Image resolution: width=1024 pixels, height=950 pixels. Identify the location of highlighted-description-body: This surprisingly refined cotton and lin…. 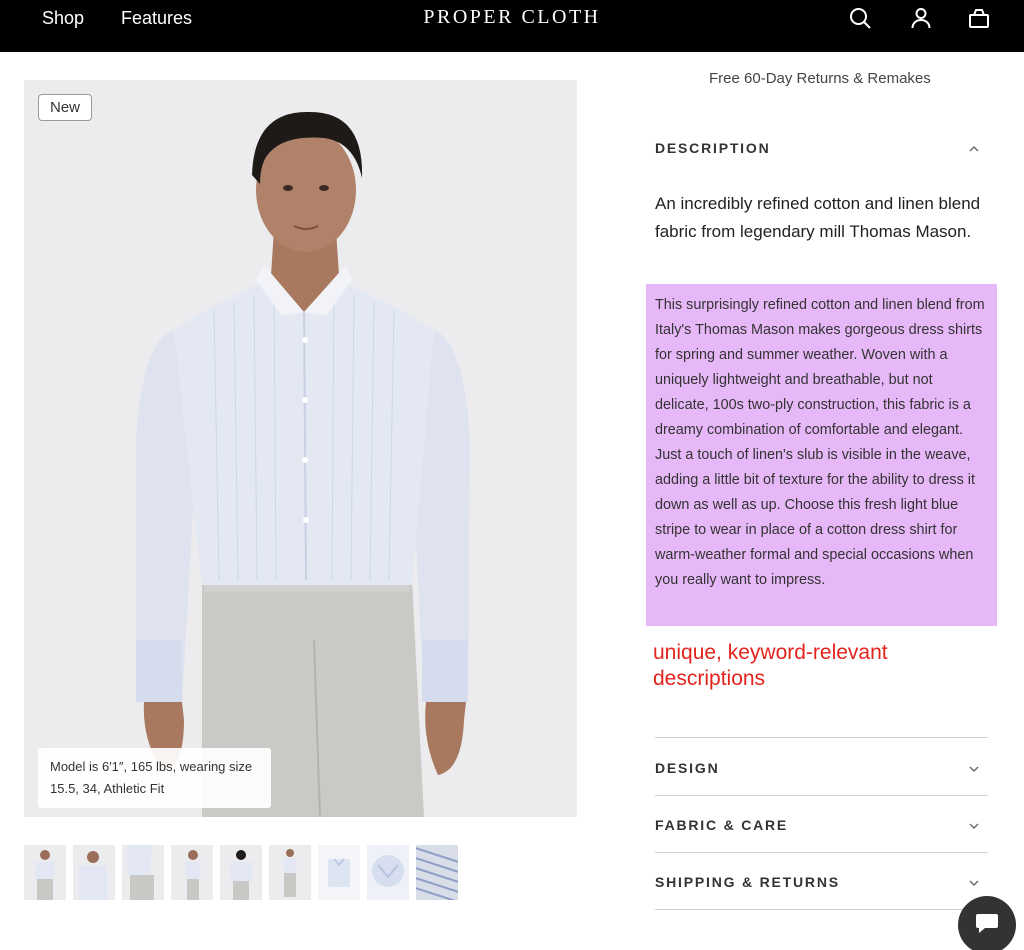
(821, 455).